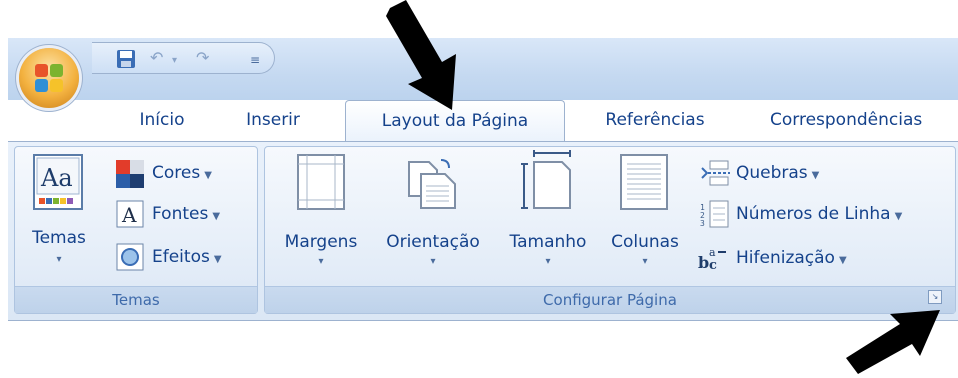 The height and width of the screenshot is (378, 958). Describe the element at coordinates (433, 186) in the screenshot. I see `orientation-icon` at that location.